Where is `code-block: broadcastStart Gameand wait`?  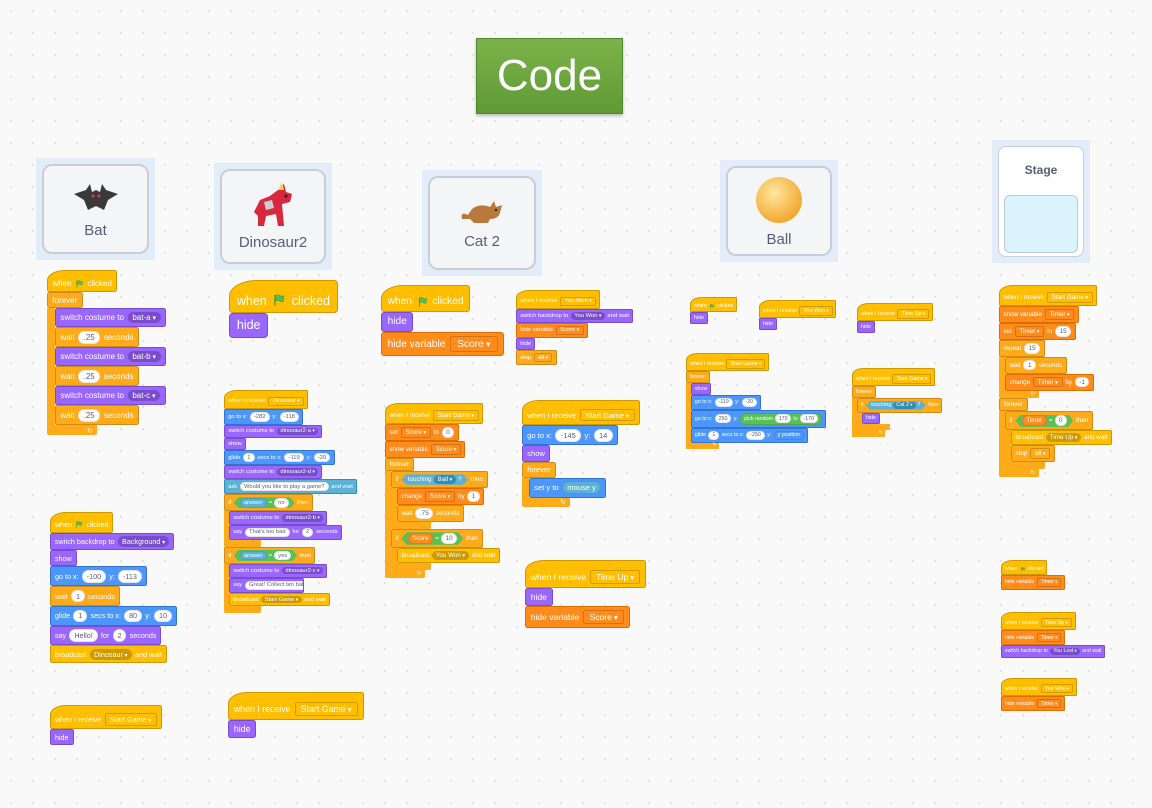 code-block: broadcastStart Gameand wait is located at coordinates (280, 599).